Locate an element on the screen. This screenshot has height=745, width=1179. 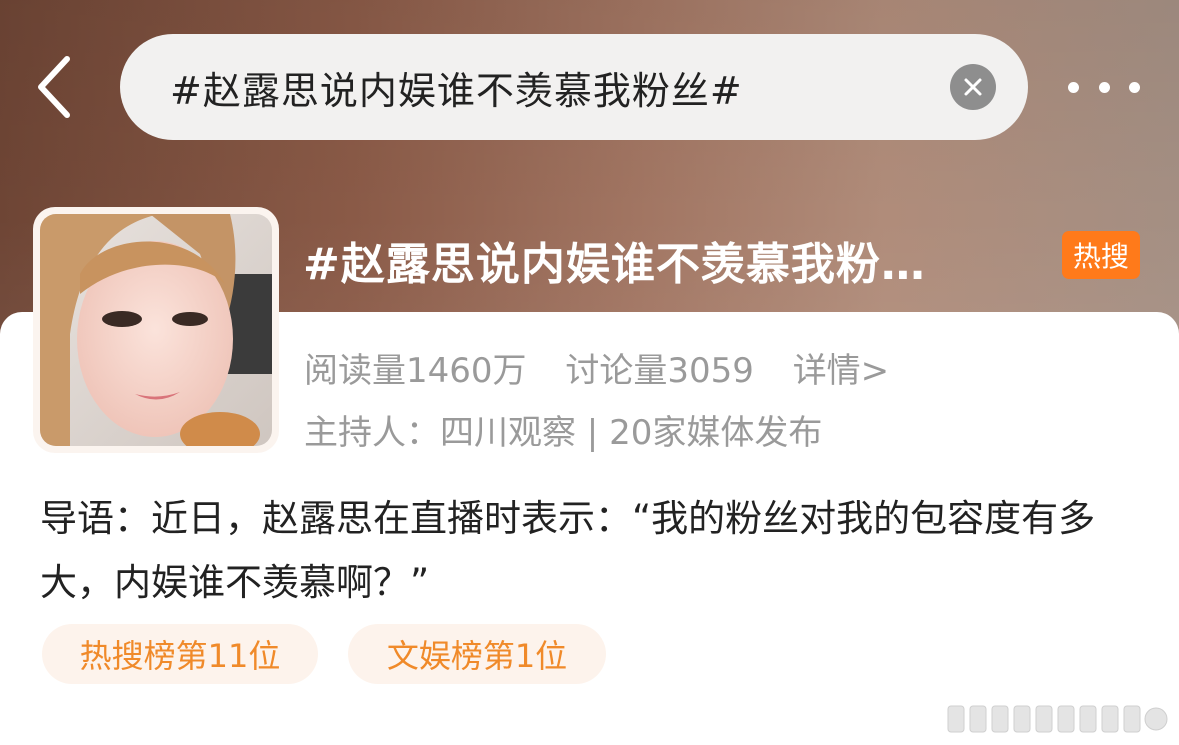
entertainment-rank-tag: 文娱榜第1位 is located at coordinates (477, 654).